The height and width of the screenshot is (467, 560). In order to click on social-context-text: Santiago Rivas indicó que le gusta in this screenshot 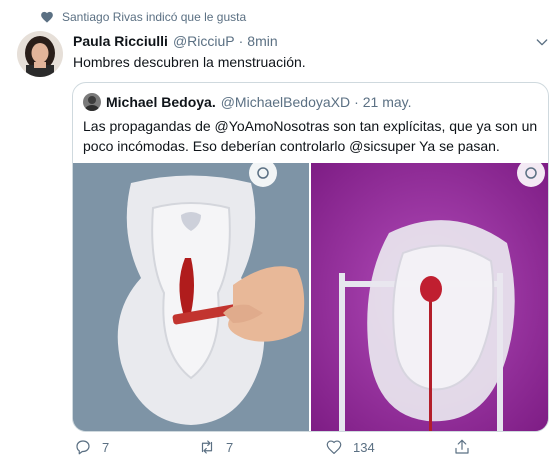, I will do `click(154, 17)`.